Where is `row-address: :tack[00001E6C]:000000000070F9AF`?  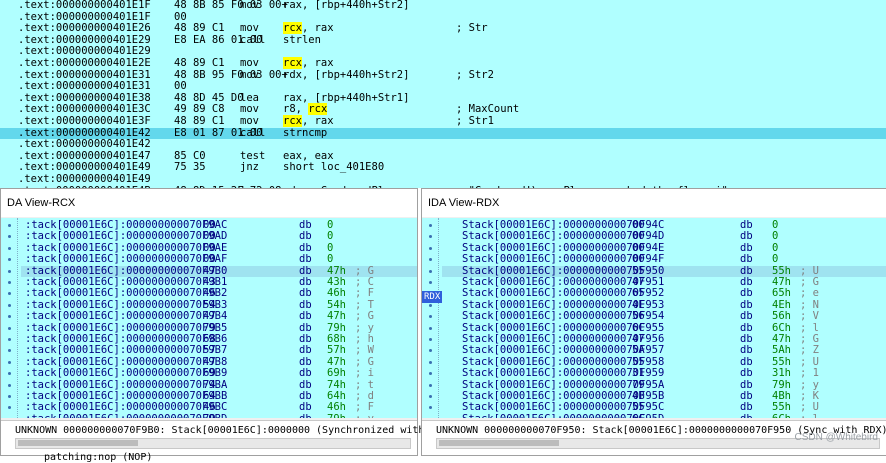 row-address: :tack[00001E6C]:000000000070F9AF is located at coordinates (126, 259).